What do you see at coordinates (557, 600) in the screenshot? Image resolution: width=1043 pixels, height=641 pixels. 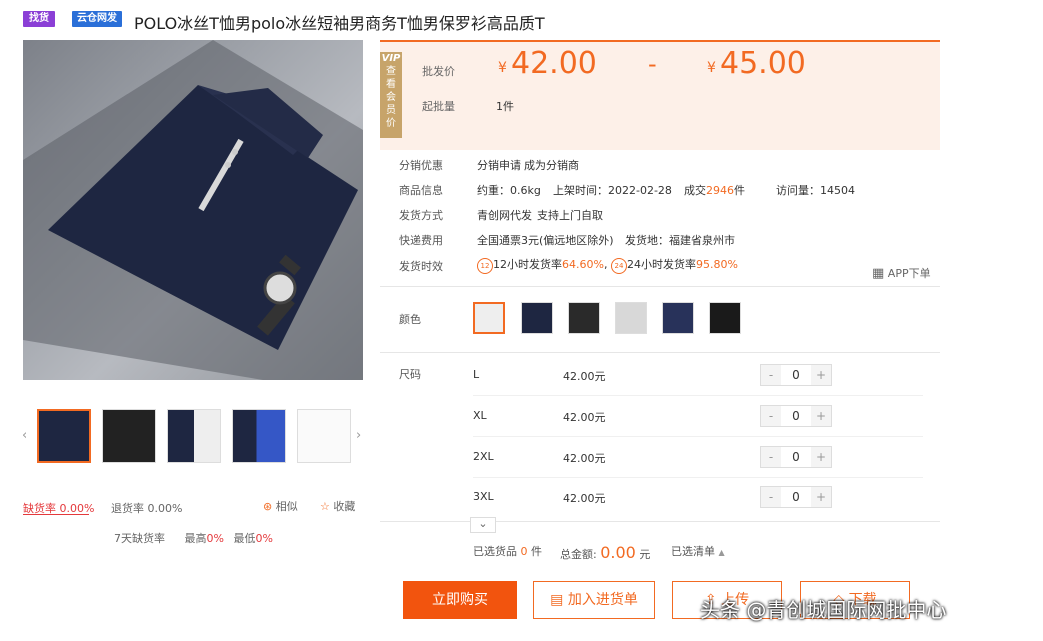 I see `clipboard-icon: ▤` at bounding box center [557, 600].